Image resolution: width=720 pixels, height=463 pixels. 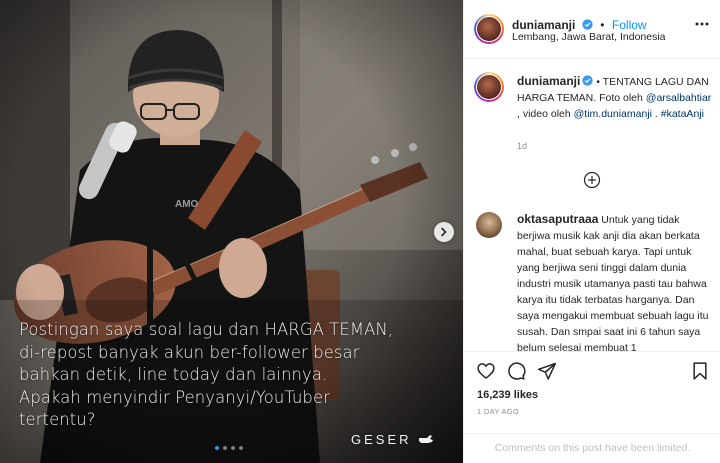 What do you see at coordinates (217, 448) in the screenshot?
I see `carousel-dot-active` at bounding box center [217, 448].